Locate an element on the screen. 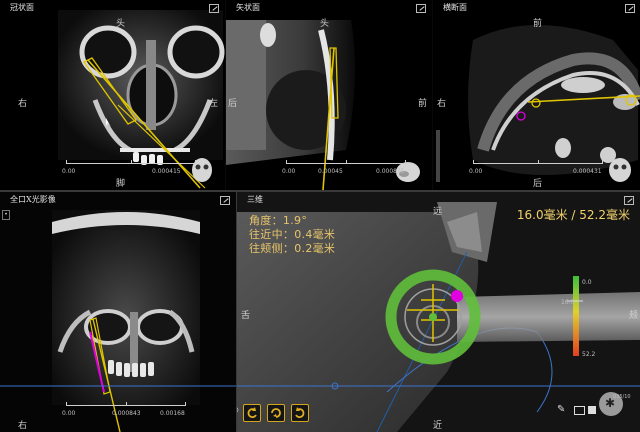 This screenshot has height=432, width=640. orientation-bottom-label: 脚 is located at coordinates (121, 184).